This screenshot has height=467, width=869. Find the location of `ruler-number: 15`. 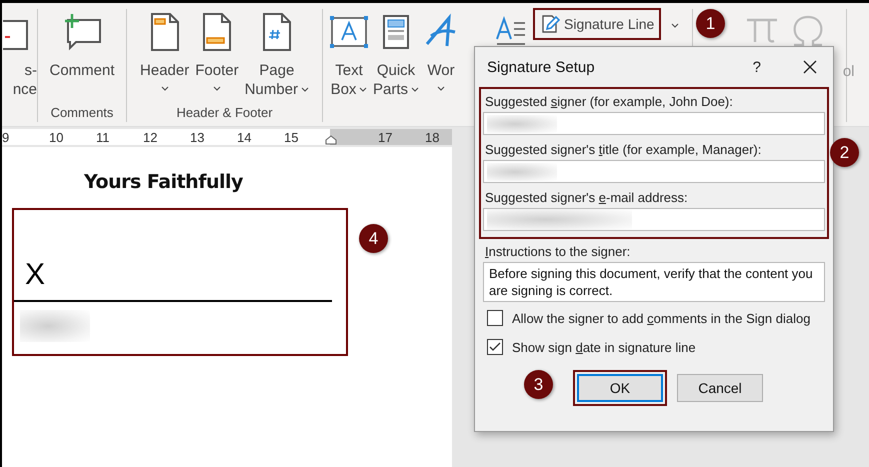

ruler-number: 15 is located at coordinates (291, 137).